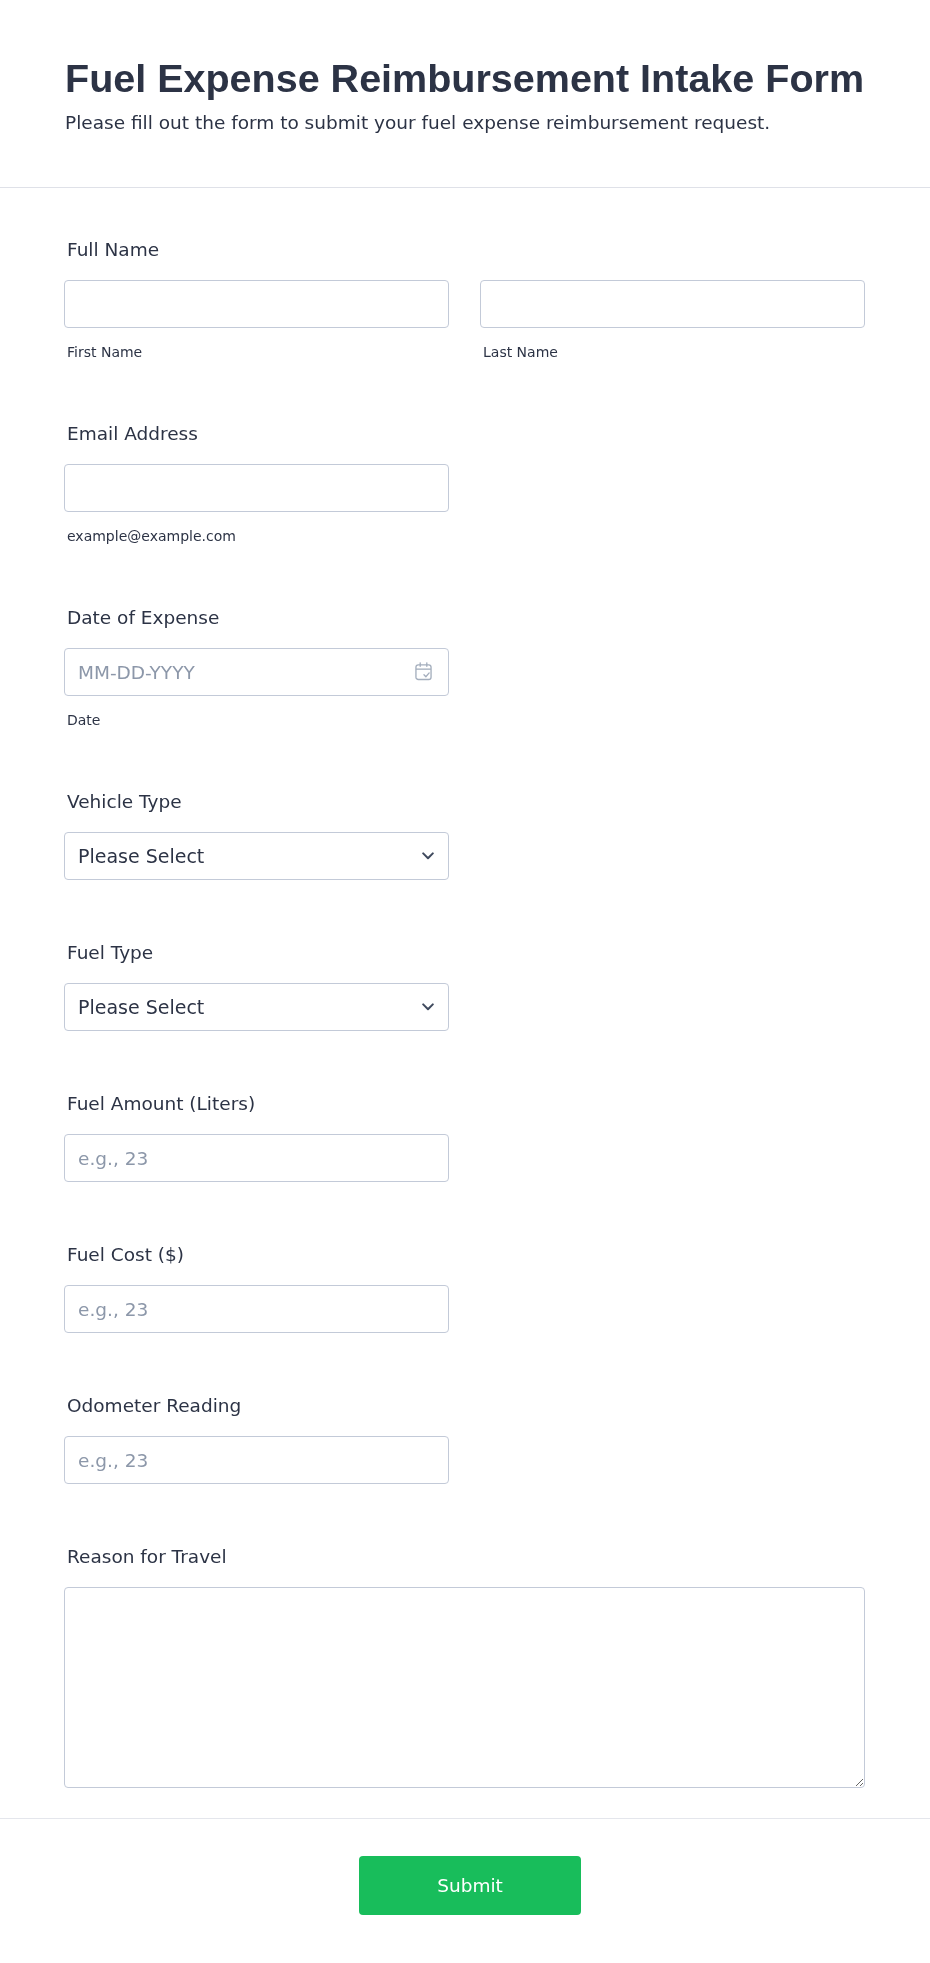 The image size is (930, 1963). Describe the element at coordinates (151, 536) in the screenshot. I see `field-sublabel: example@example.com` at that location.